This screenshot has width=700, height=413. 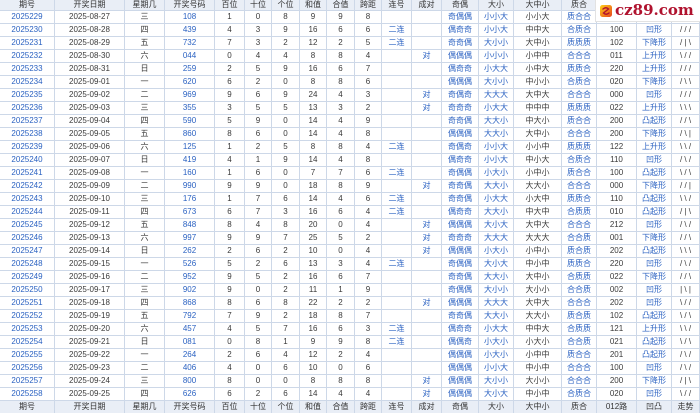 What do you see at coordinates (617, 251) in the screenshot?
I see `cell-route-012: 202` at bounding box center [617, 251].